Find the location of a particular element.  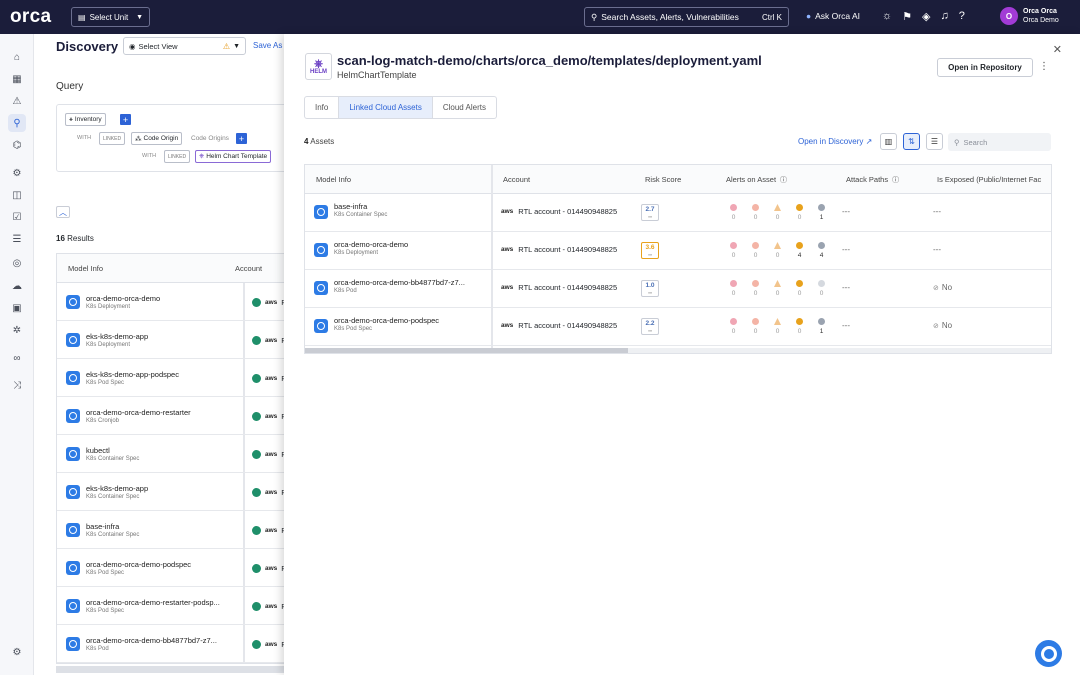

sort-button: ⇅ is located at coordinates (911, 141).